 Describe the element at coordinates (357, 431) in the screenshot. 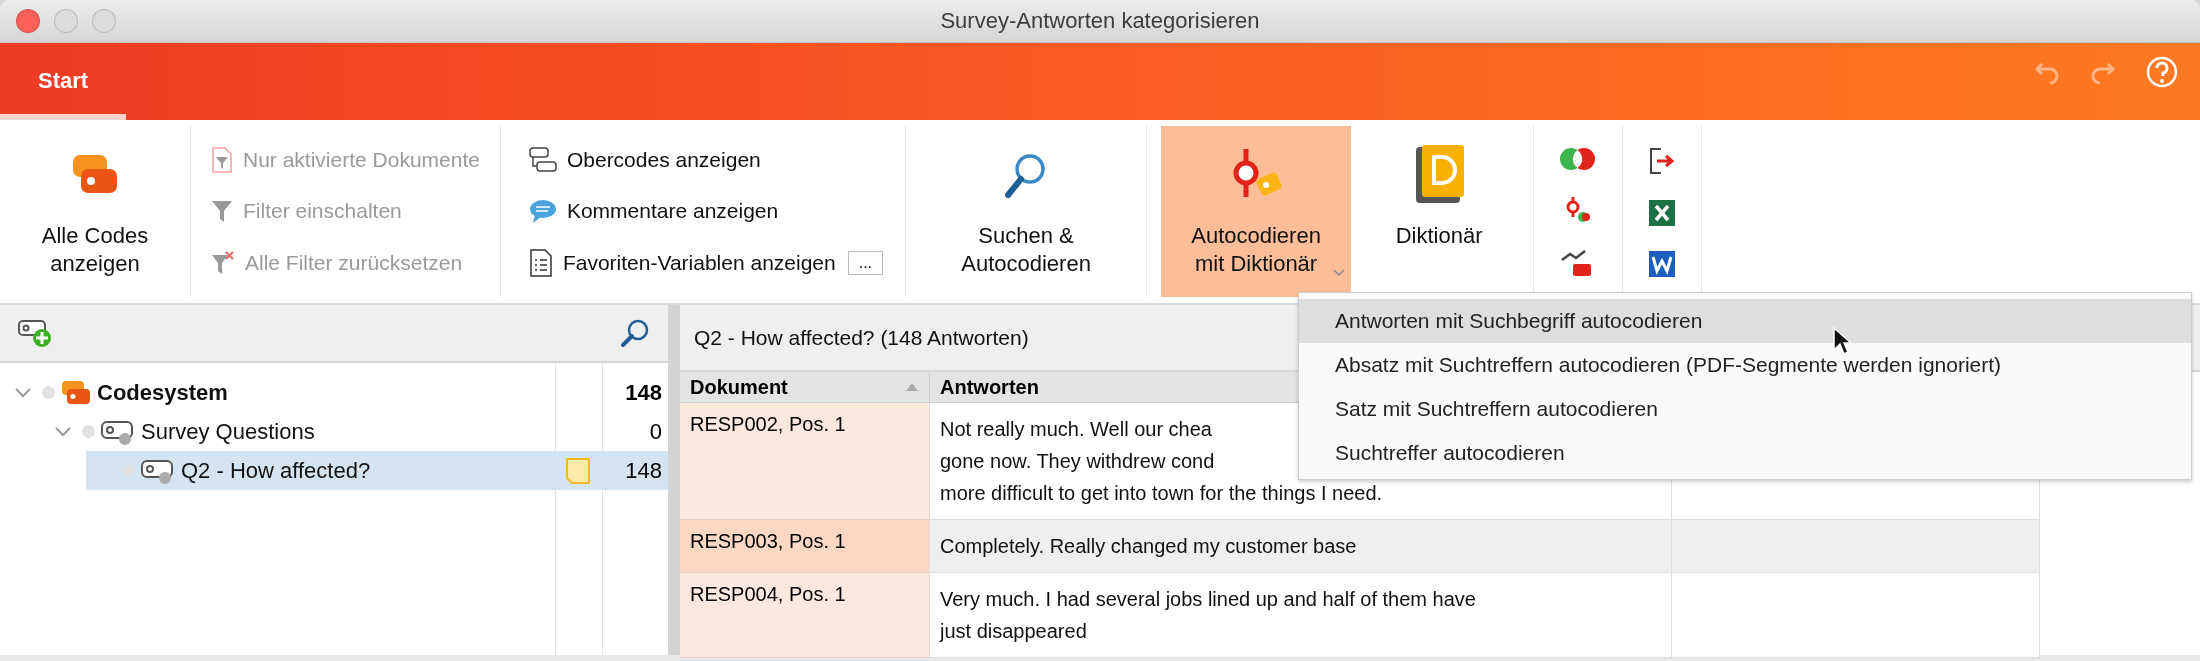

I see `tree-item: Survey Questions 0` at that location.